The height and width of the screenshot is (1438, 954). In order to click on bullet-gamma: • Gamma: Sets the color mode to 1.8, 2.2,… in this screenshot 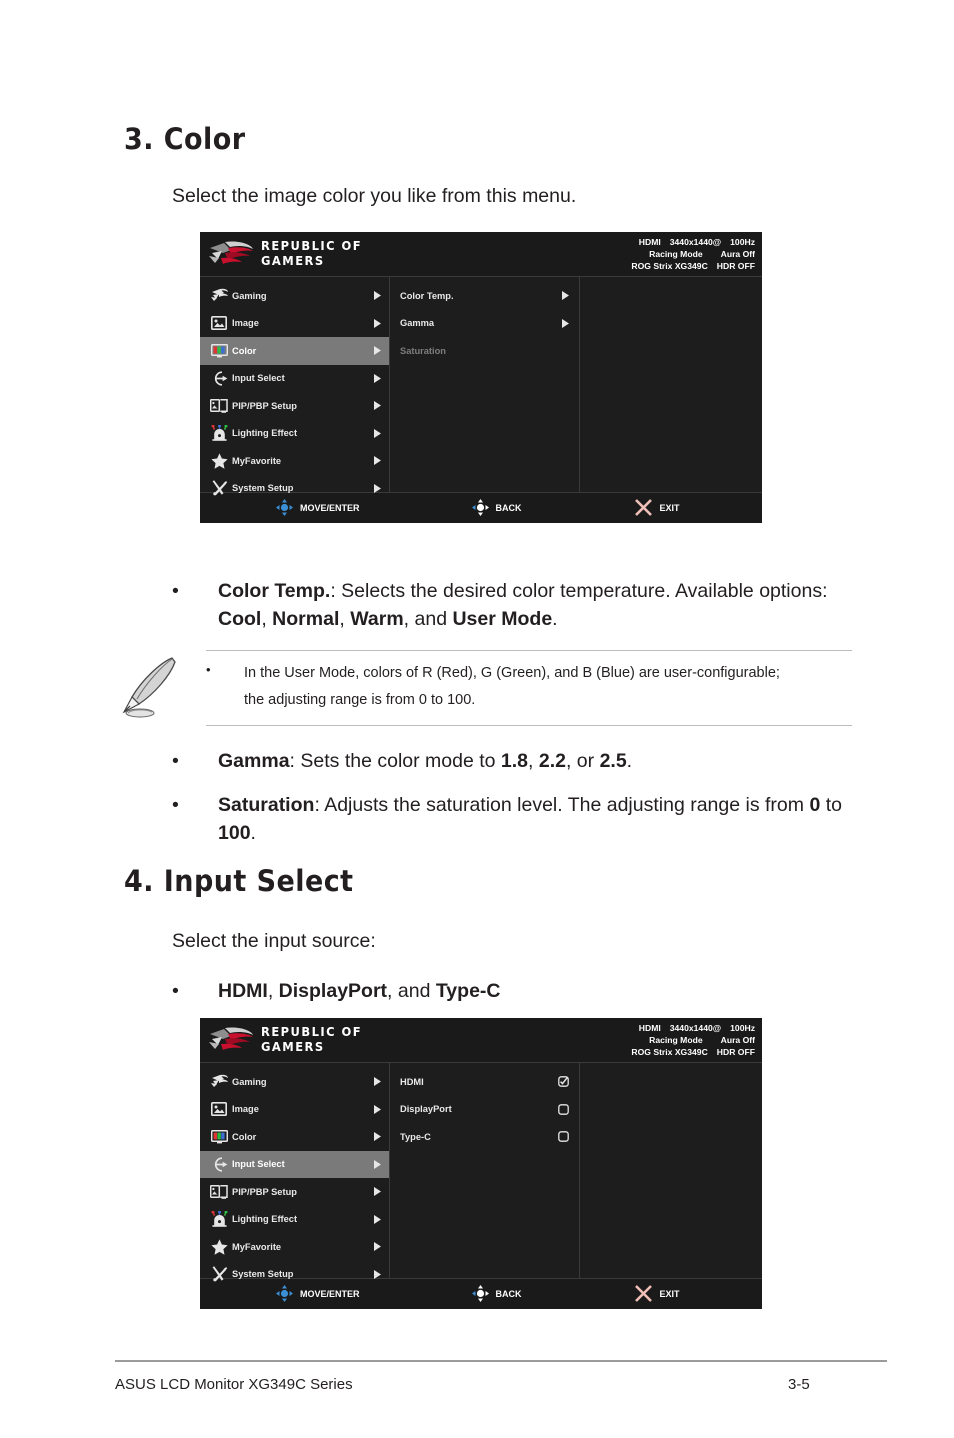, I will do `click(512, 762)`.